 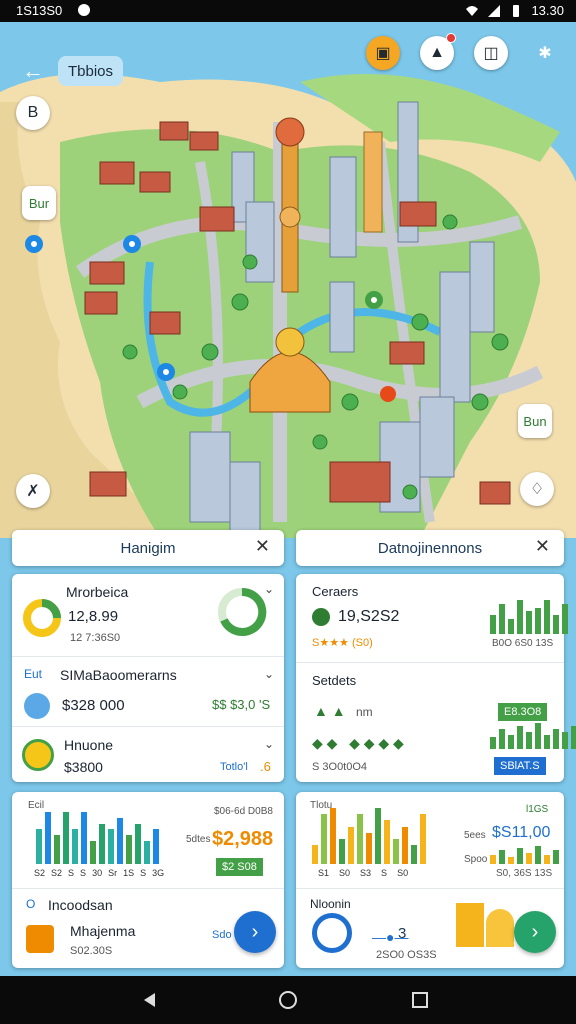 What do you see at coordinates (520, 766) in the screenshot?
I see `setdets-blue-box: SBlAT.S` at bounding box center [520, 766].